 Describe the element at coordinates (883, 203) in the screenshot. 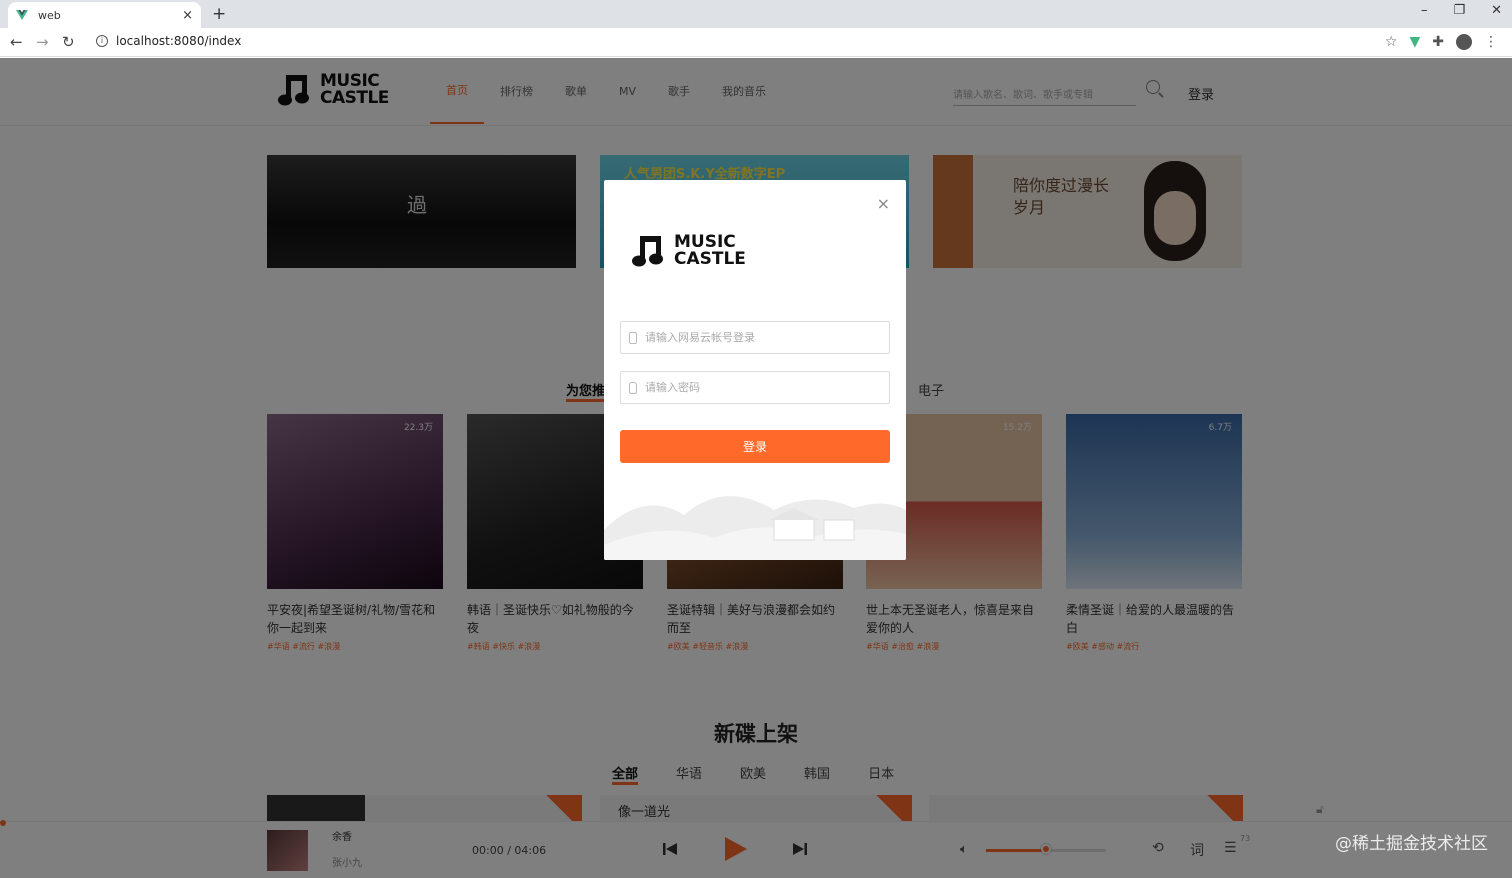

I see `modal-close-icon: ×` at that location.